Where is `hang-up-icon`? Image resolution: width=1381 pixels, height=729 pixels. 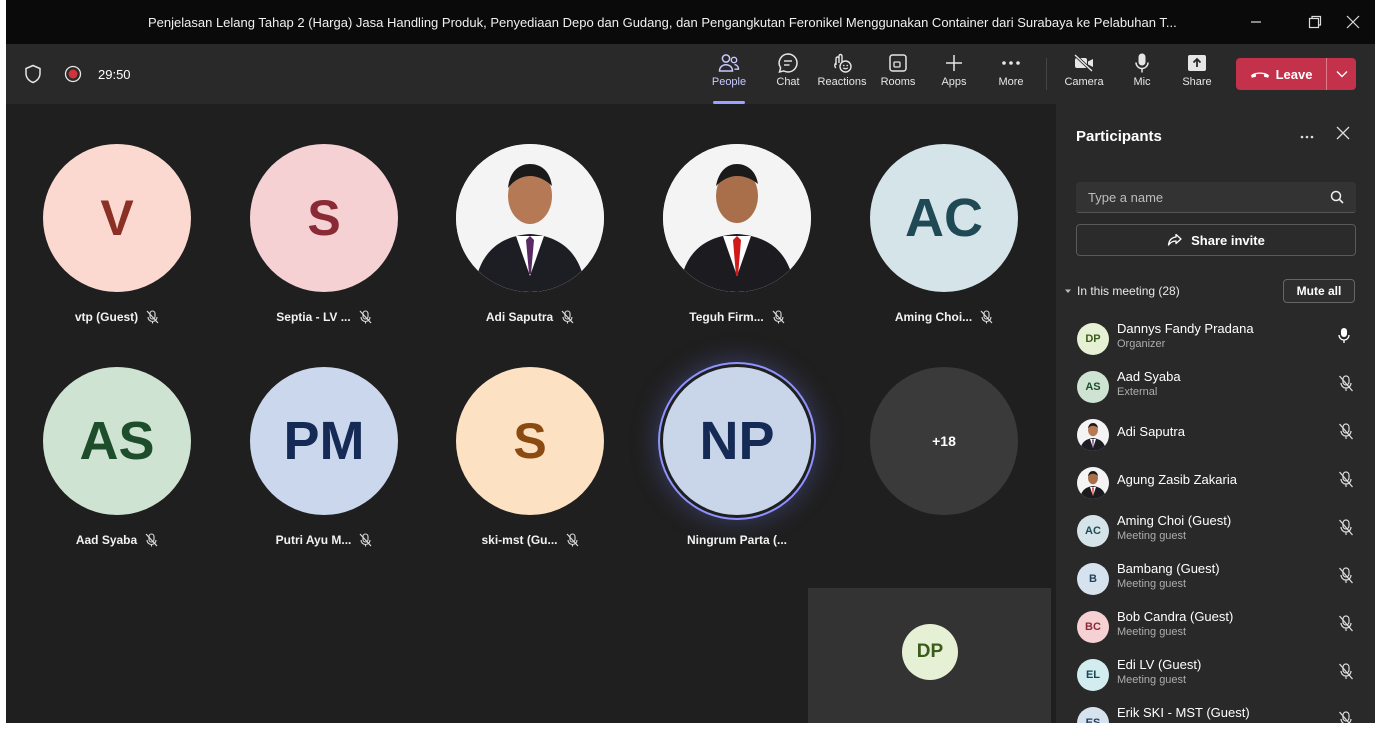 hang-up-icon is located at coordinates (1259, 75).